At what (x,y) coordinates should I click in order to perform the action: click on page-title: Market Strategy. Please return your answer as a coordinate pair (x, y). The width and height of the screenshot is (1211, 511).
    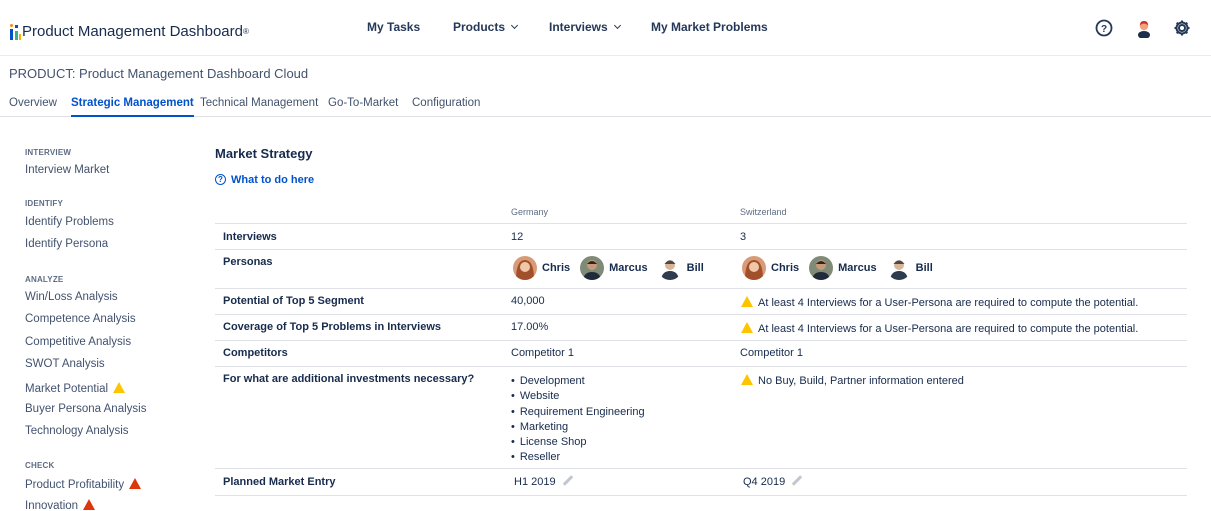
    Looking at the image, I should click on (264, 153).